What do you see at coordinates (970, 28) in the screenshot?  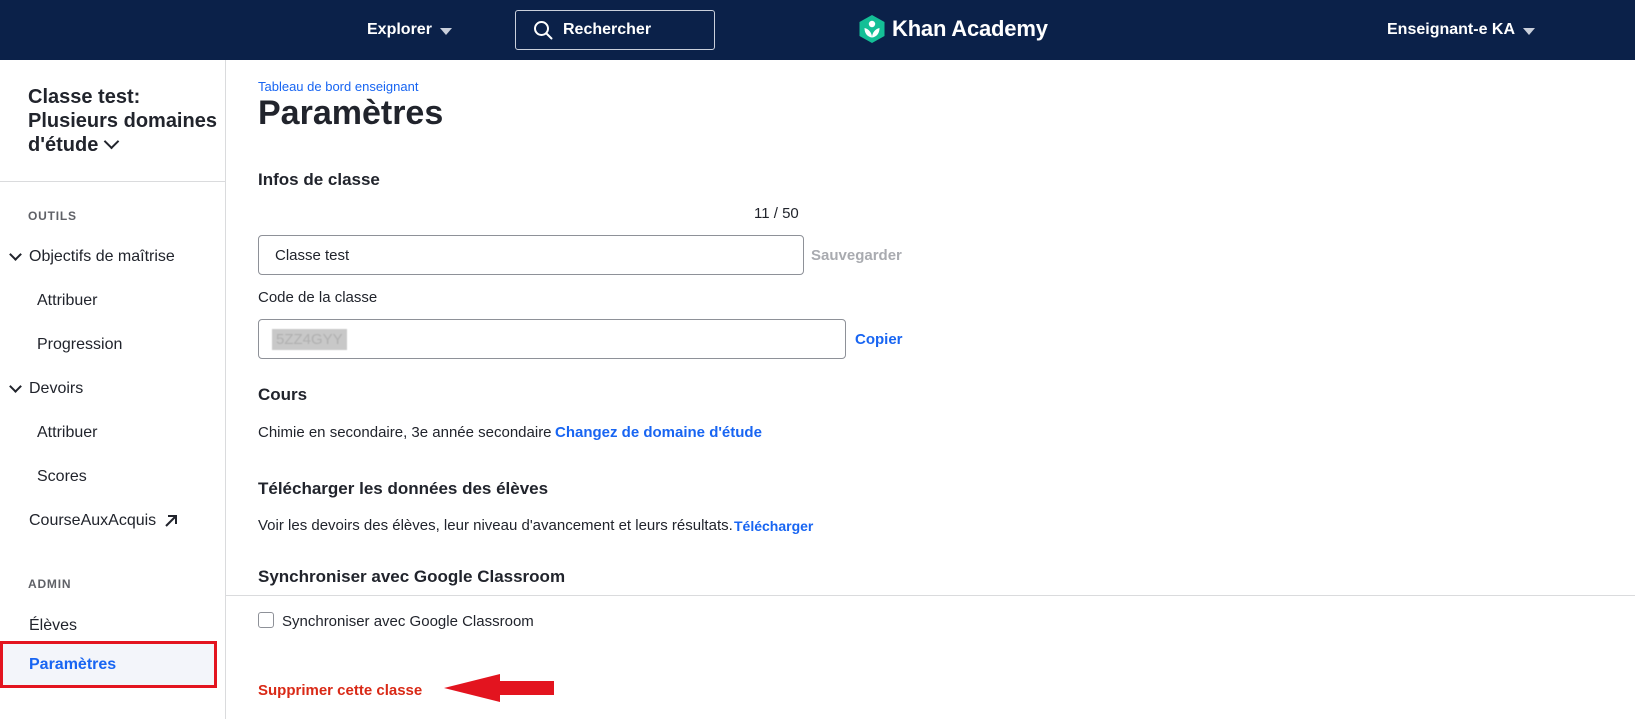 I see `logo-text: Khan Academy` at bounding box center [970, 28].